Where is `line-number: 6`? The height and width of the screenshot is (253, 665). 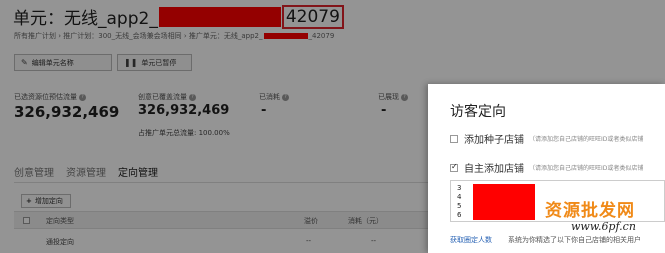 line-number: 6 is located at coordinates (459, 215).